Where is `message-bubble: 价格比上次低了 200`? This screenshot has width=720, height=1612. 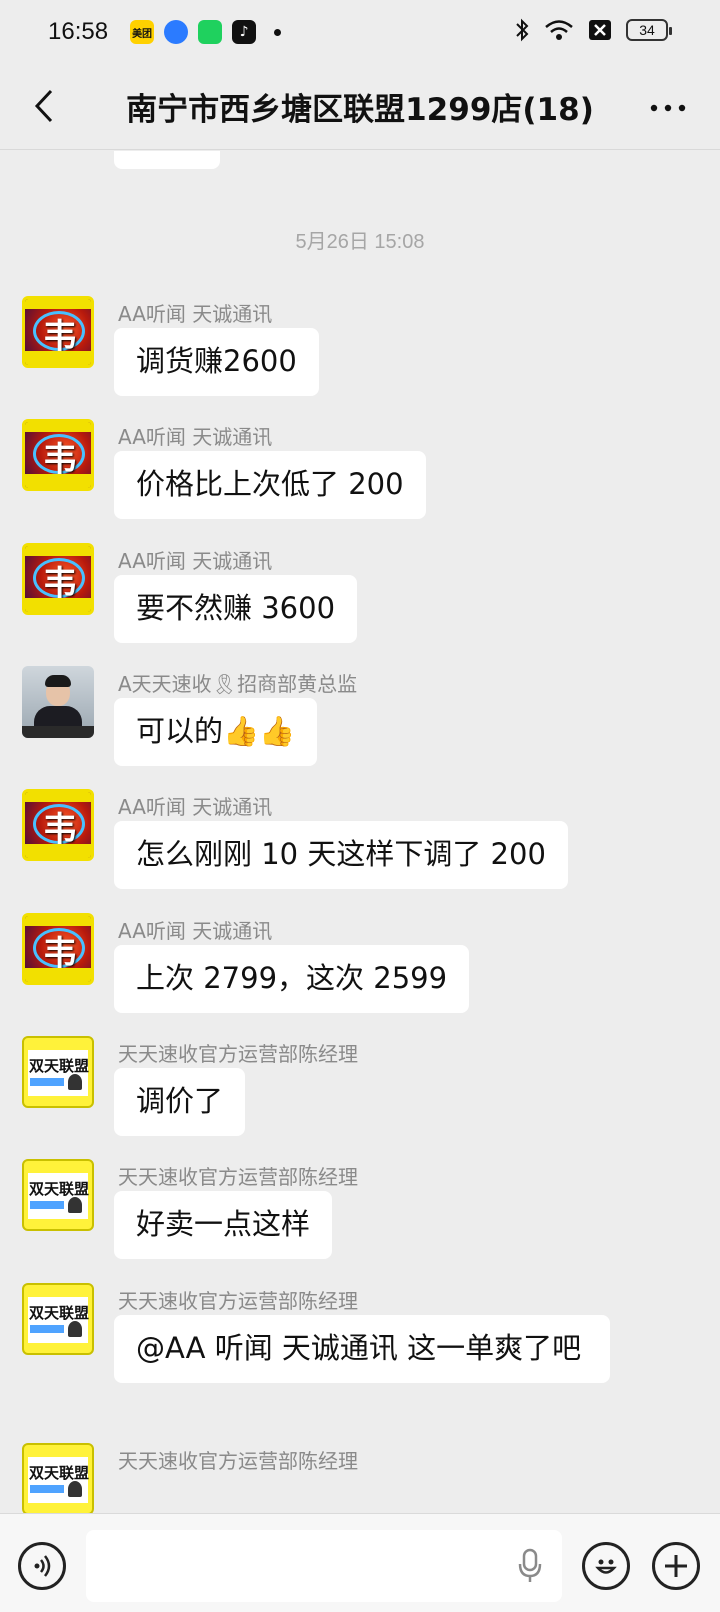 message-bubble: 价格比上次低了 200 is located at coordinates (270, 485).